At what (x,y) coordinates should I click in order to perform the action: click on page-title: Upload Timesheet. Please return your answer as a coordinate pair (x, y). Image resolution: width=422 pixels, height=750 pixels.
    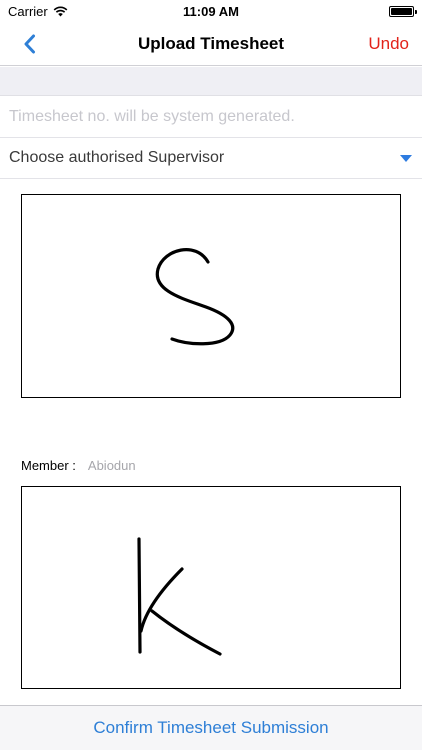
    Looking at the image, I should click on (211, 43).